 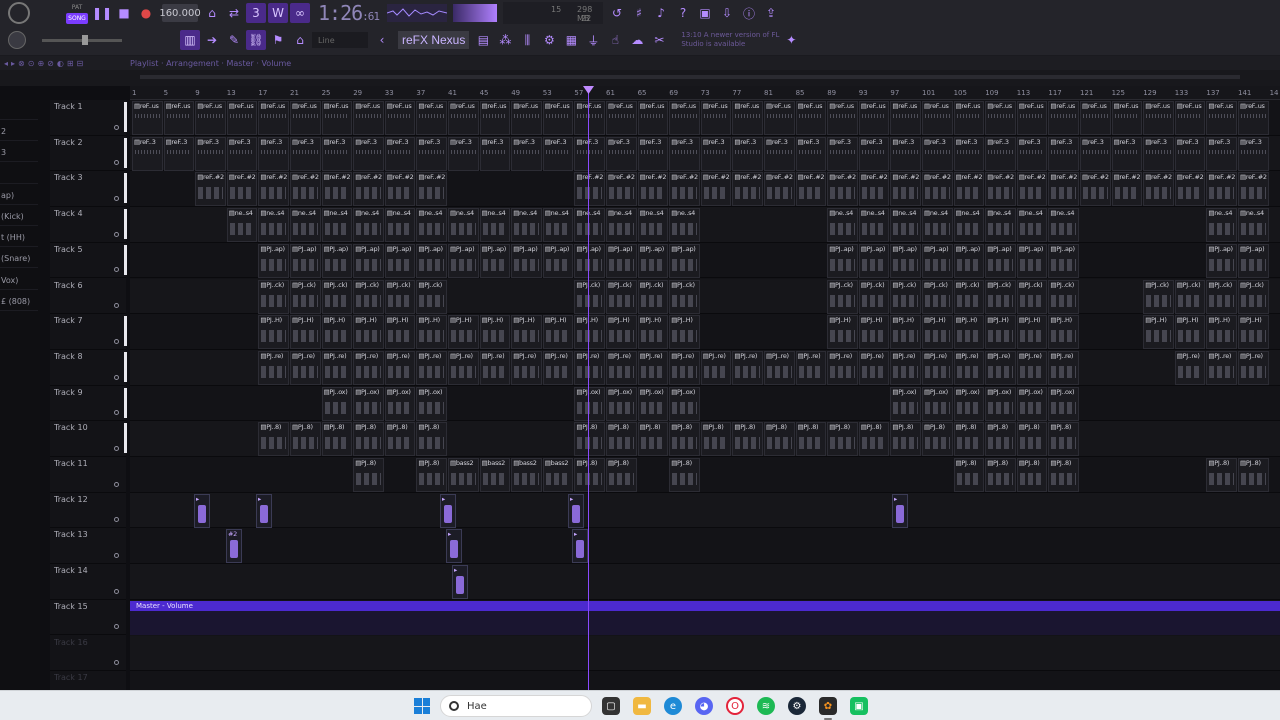 I want to click on touch-icon: ☝, so click(x=615, y=40).